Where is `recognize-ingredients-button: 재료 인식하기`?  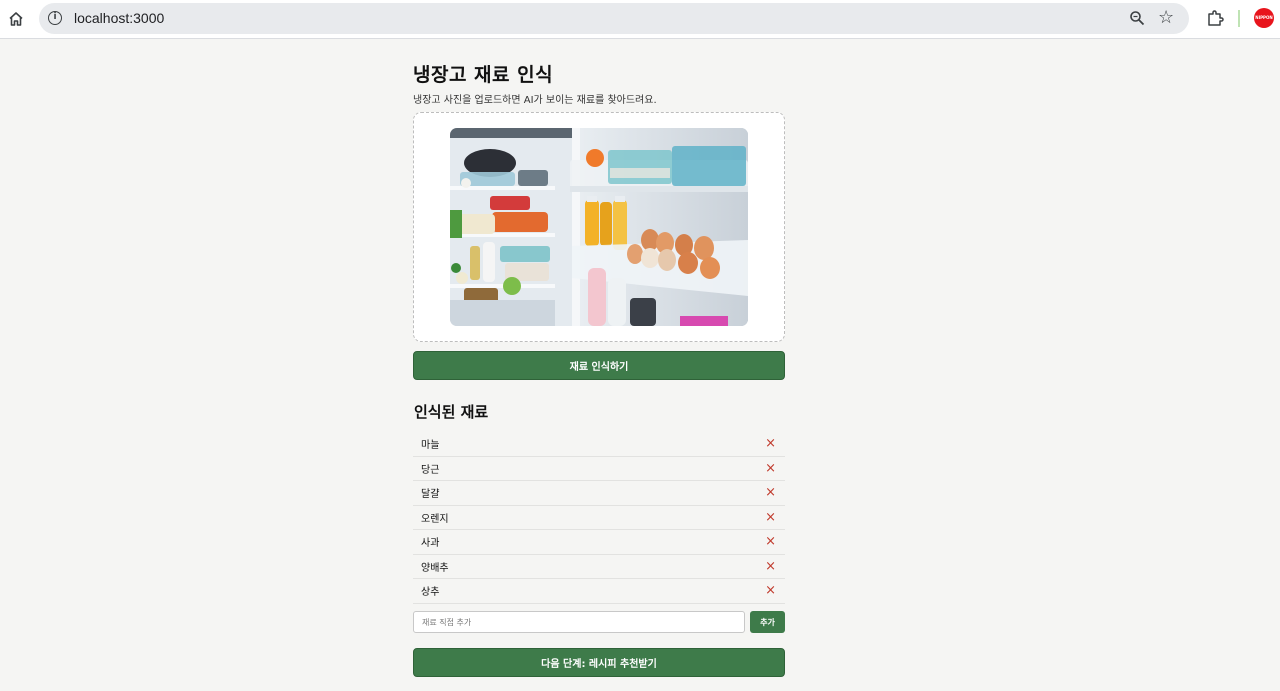
recognize-ingredients-button: 재료 인식하기 is located at coordinates (599, 365).